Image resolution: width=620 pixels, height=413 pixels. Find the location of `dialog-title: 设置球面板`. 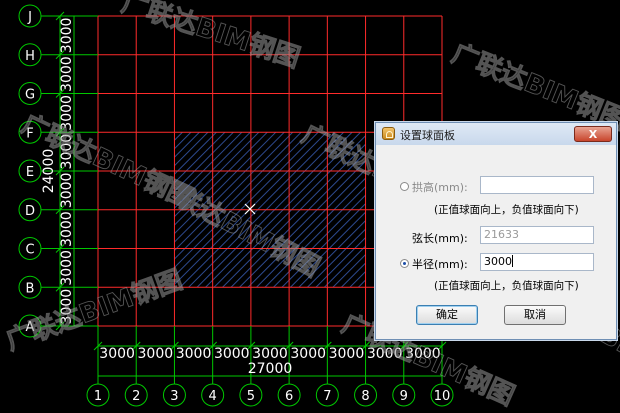

dialog-title: 设置球面板 is located at coordinates (427, 135).